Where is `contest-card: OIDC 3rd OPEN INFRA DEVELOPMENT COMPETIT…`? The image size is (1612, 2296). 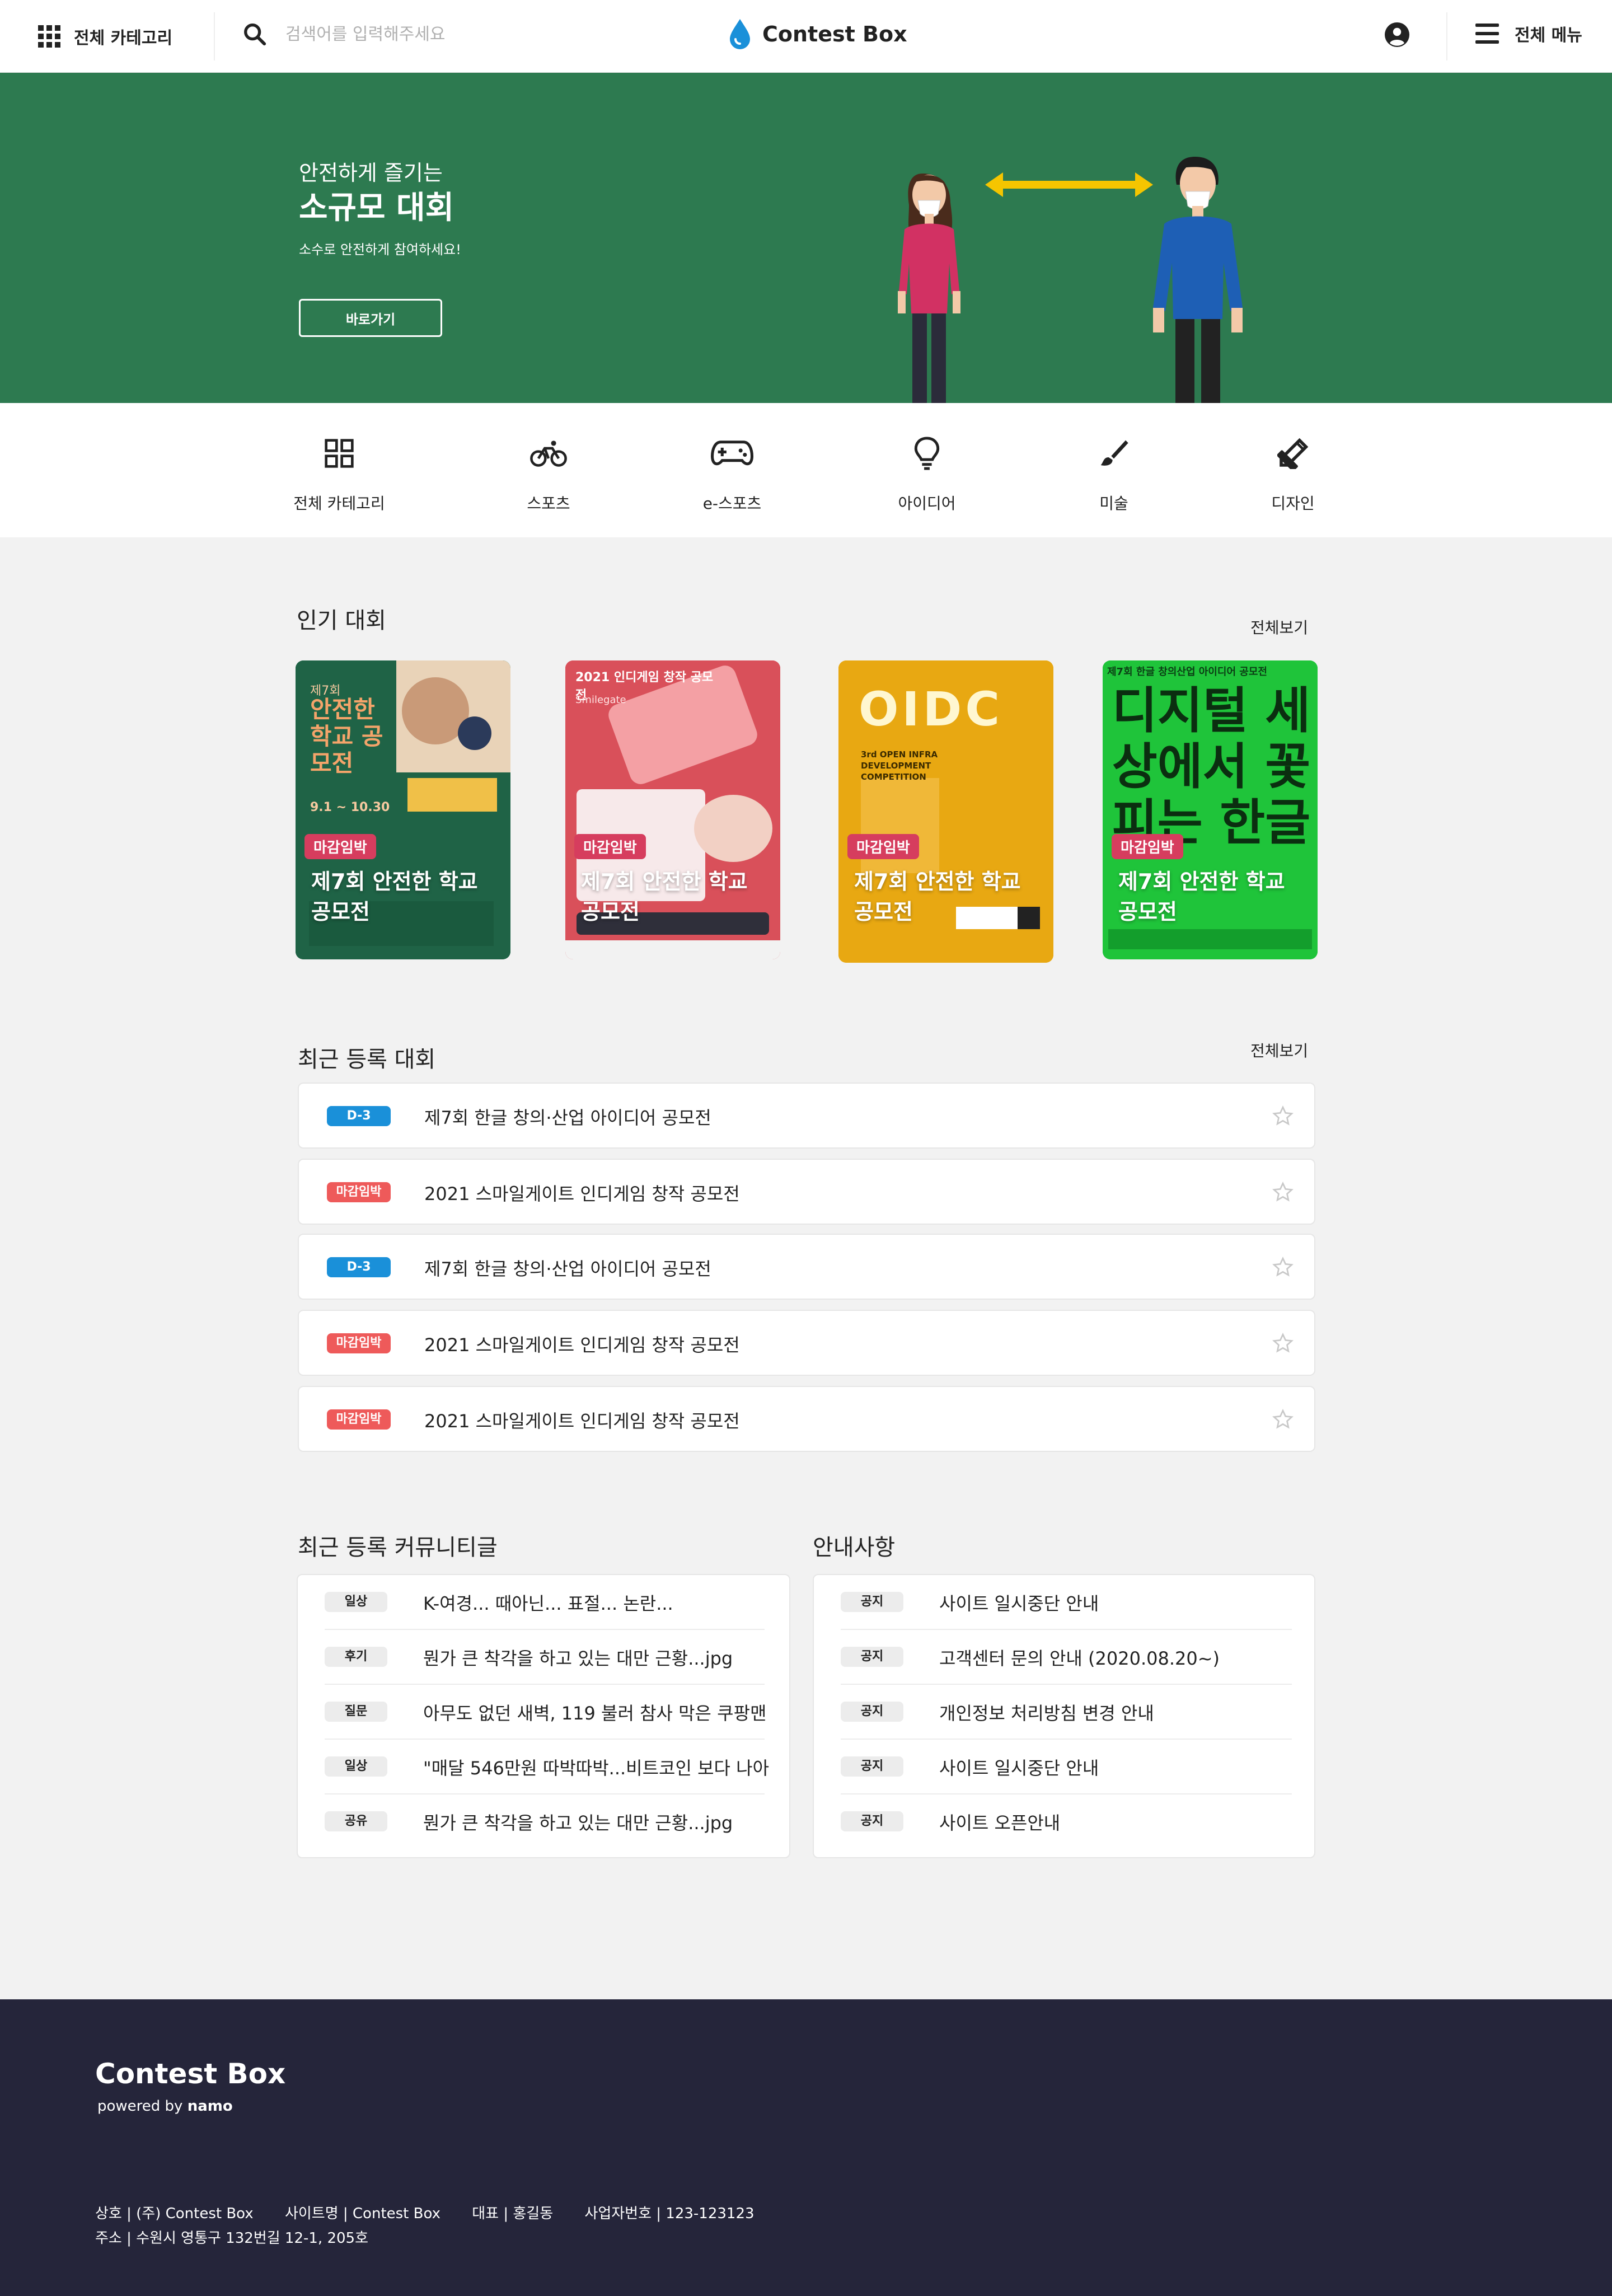 contest-card: OIDC 3rd OPEN INFRA DEVELOPMENT COMPETIT… is located at coordinates (945, 811).